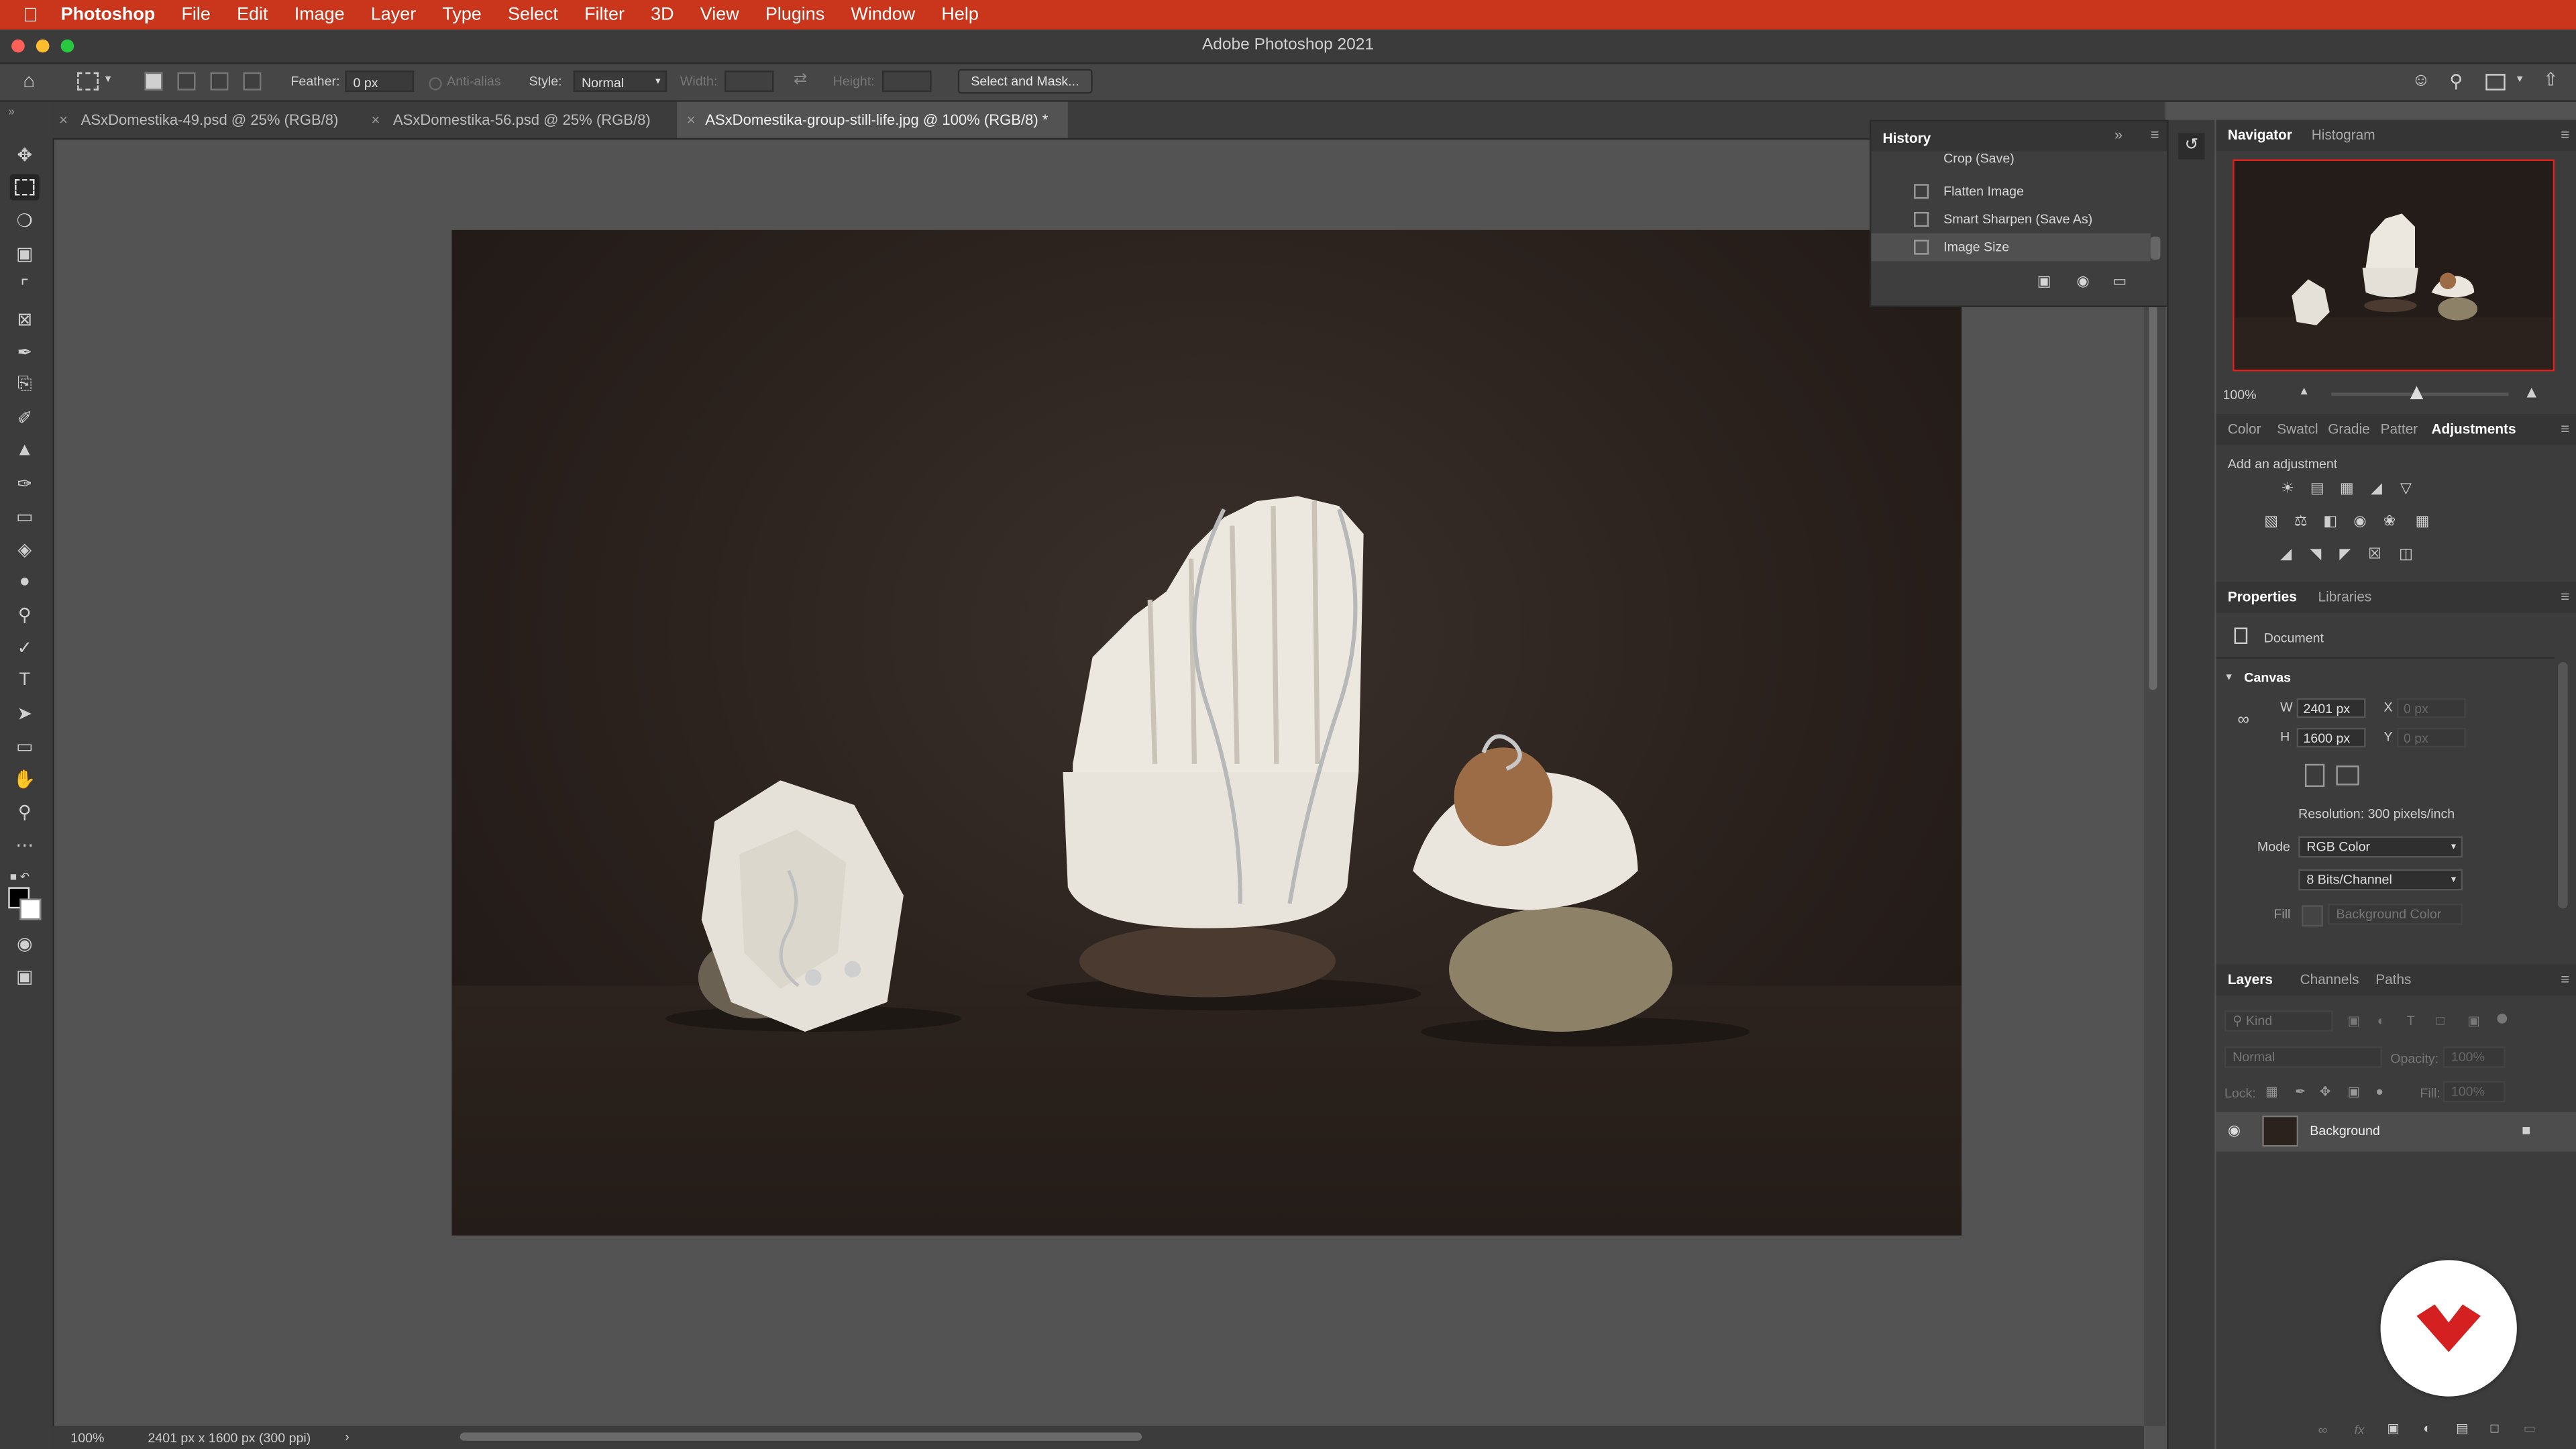 The width and height of the screenshot is (2576, 1449). Describe the element at coordinates (2360, 522) in the screenshot. I see `photo-filter-icon: ◉` at that location.